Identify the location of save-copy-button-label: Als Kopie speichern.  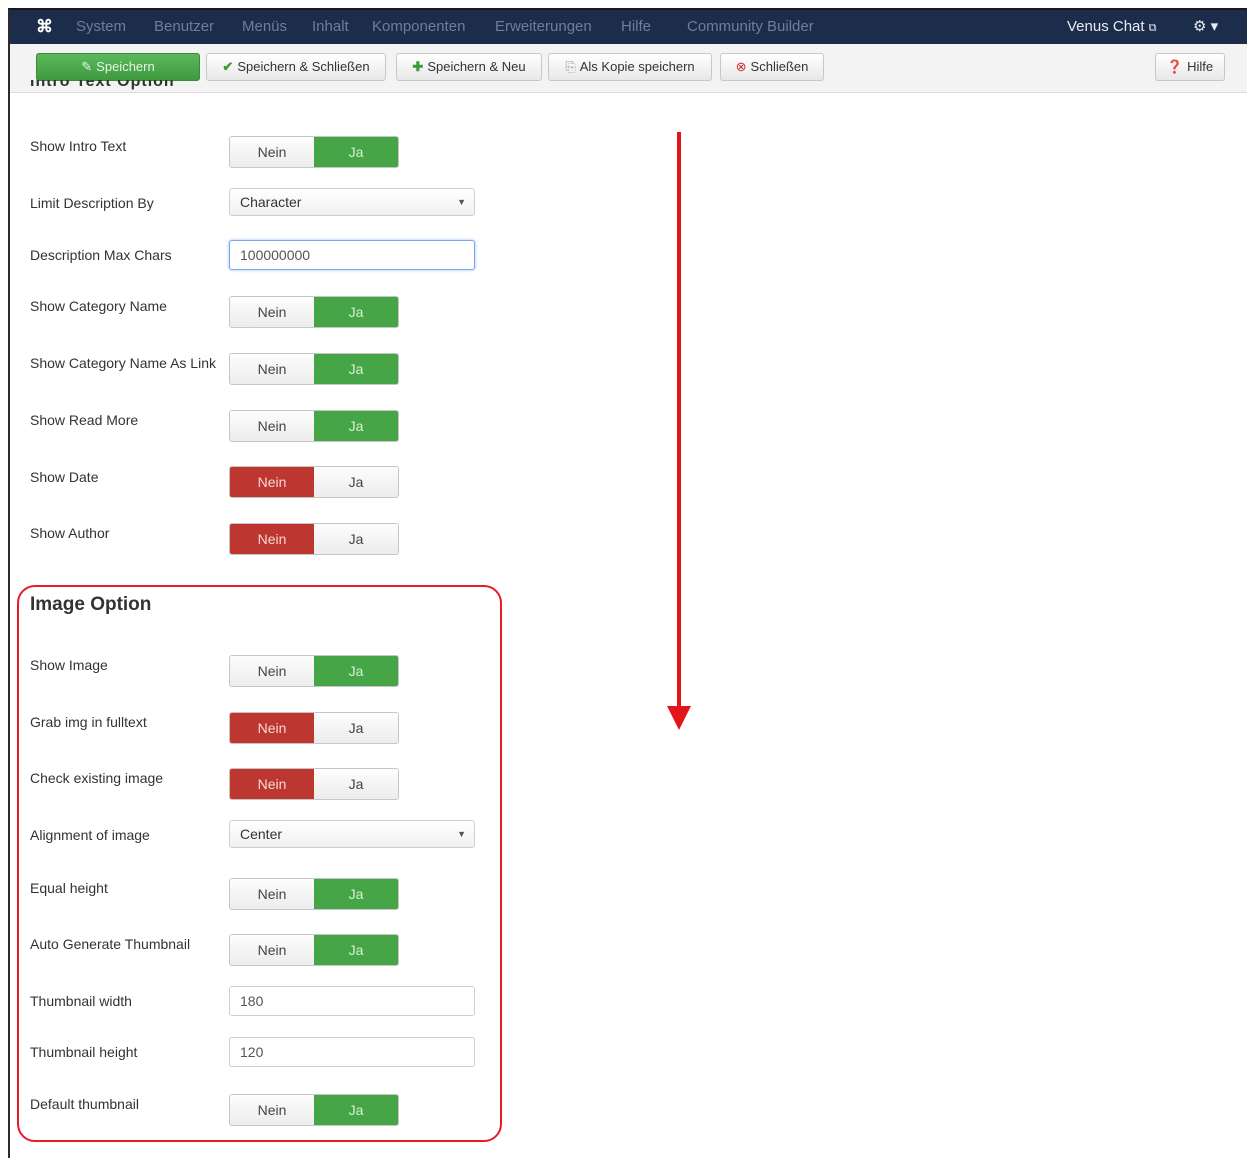
(637, 66).